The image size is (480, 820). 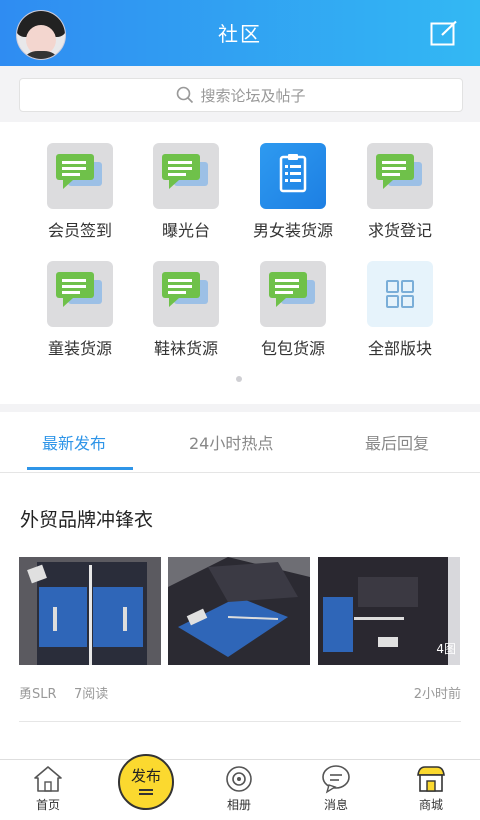 What do you see at coordinates (292, 348) in the screenshot?
I see `category-label: 包包货源` at bounding box center [292, 348].